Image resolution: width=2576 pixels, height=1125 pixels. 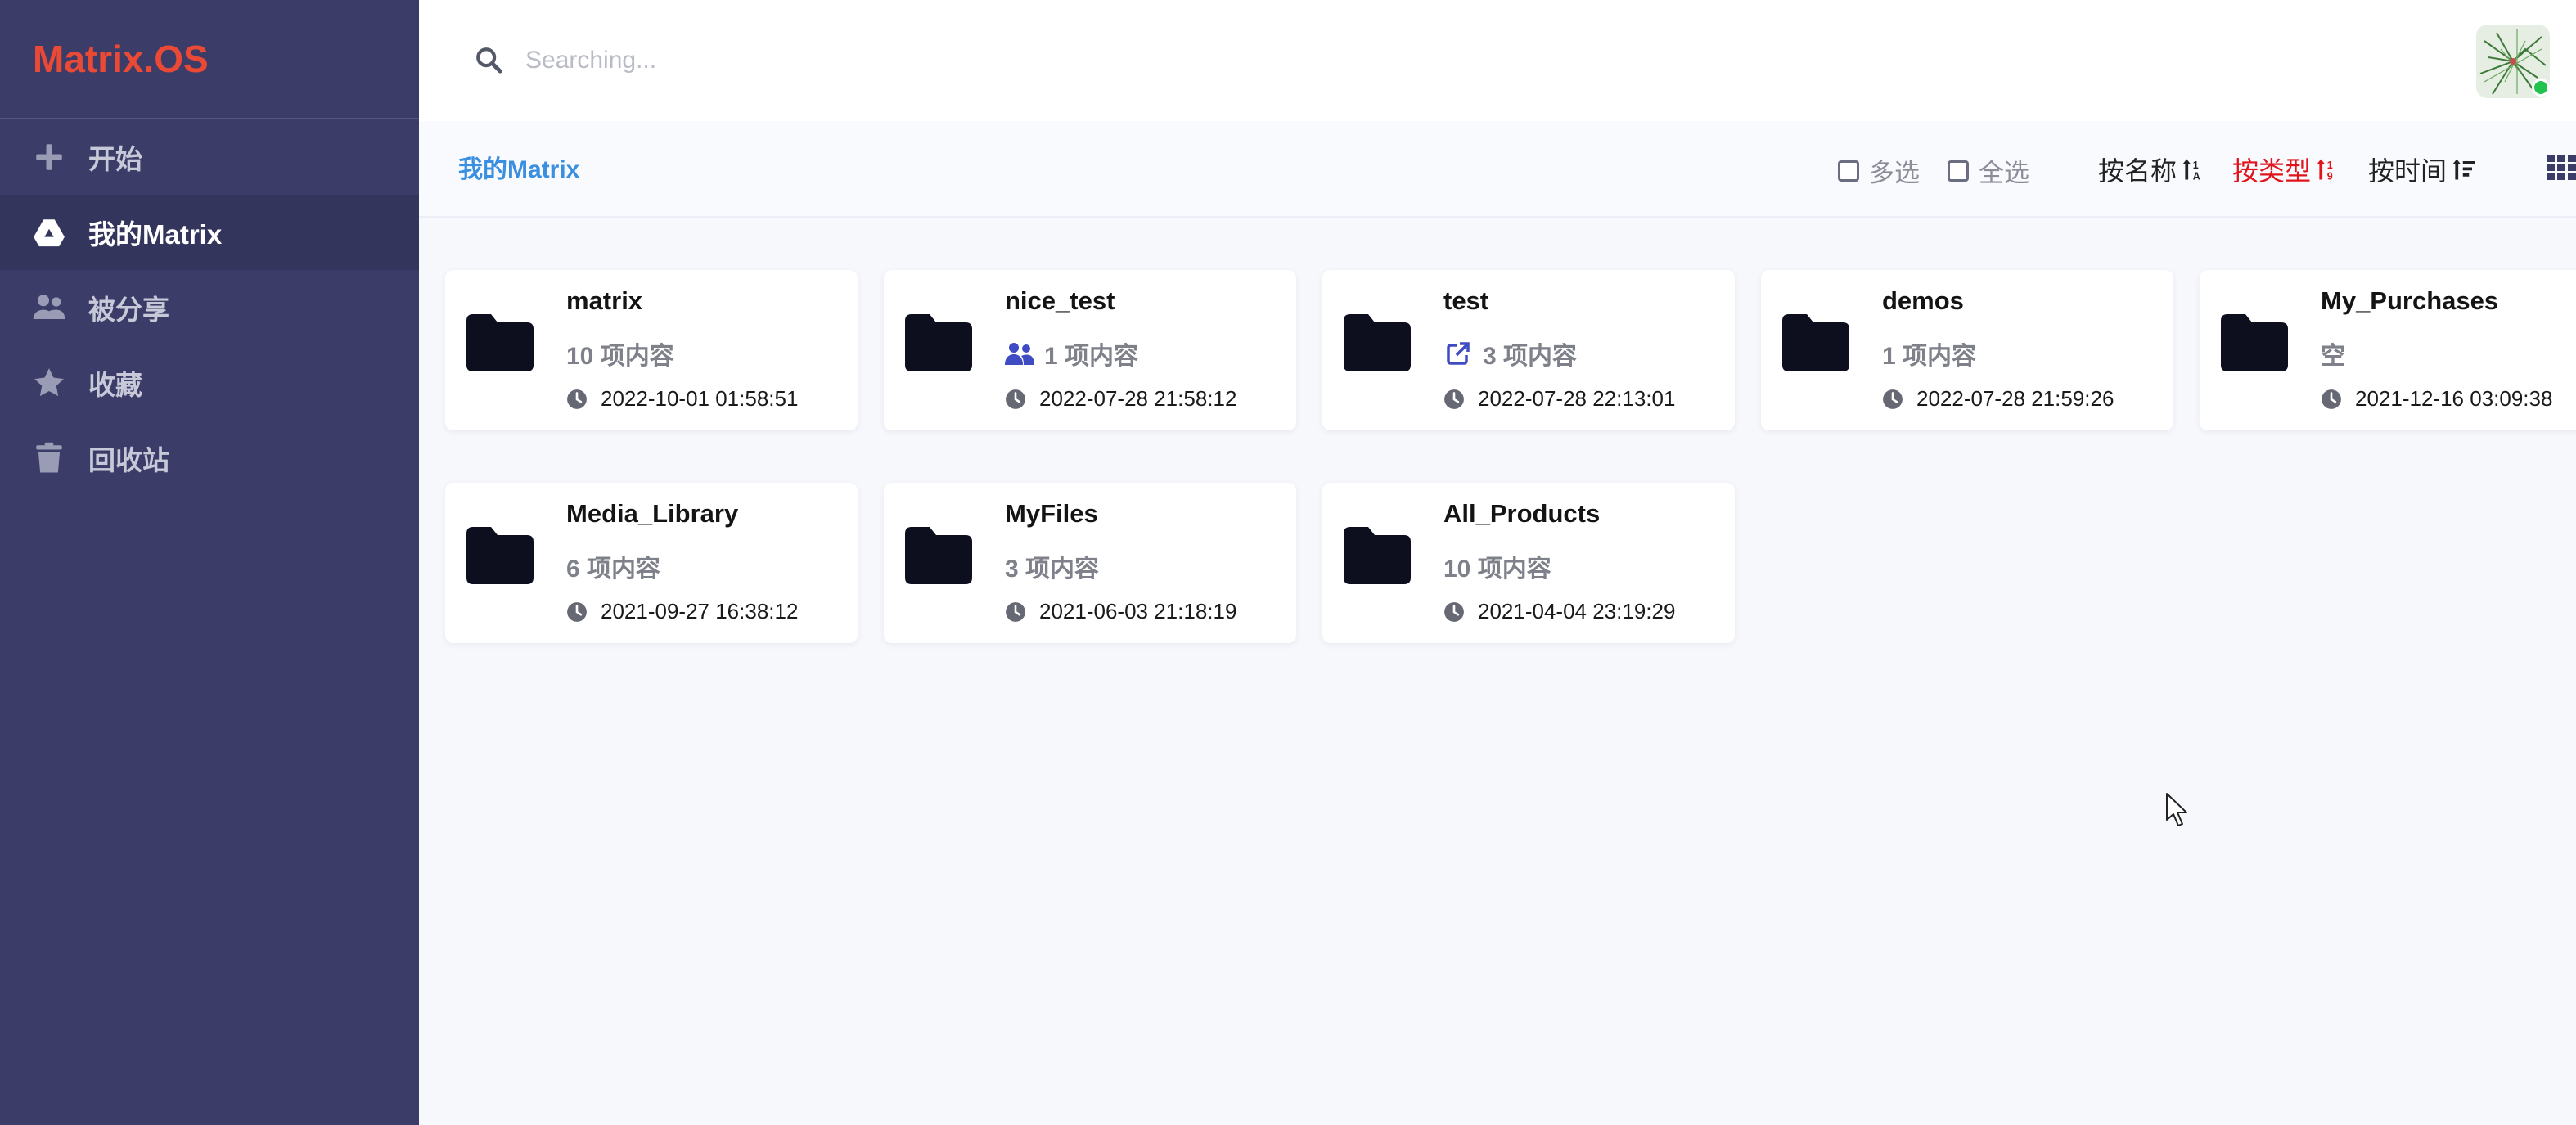 I want to click on plus-icon, so click(x=49, y=157).